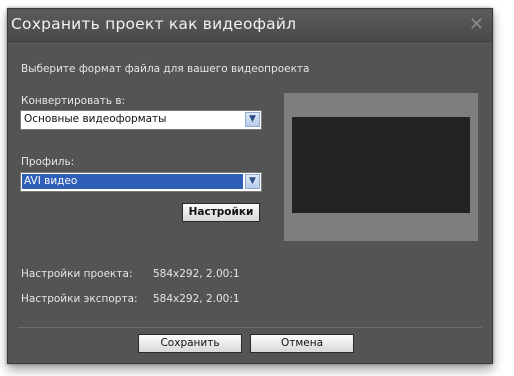  I want to click on convert-label: Конвертировать в:, so click(73, 101).